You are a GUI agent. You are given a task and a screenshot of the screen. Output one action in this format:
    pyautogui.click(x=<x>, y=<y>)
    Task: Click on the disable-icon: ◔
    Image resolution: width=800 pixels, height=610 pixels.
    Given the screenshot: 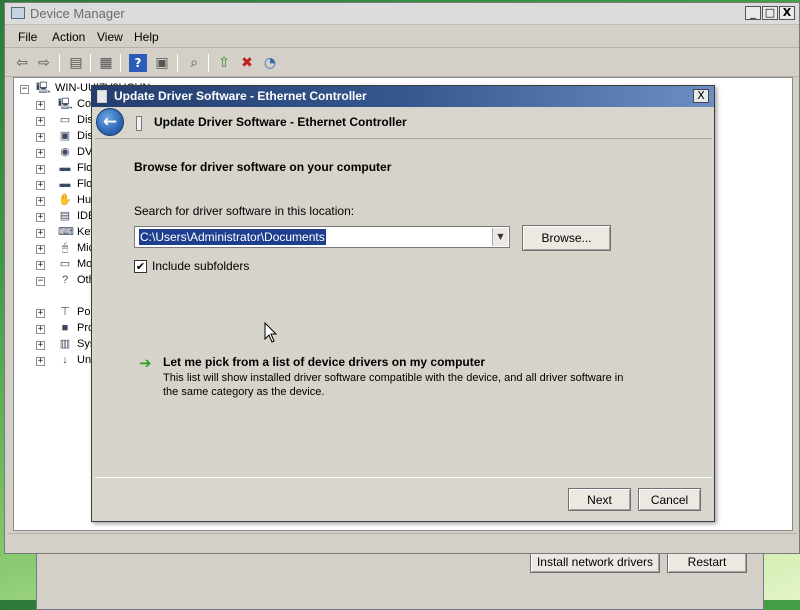 What is the action you would take?
    pyautogui.click(x=270, y=63)
    